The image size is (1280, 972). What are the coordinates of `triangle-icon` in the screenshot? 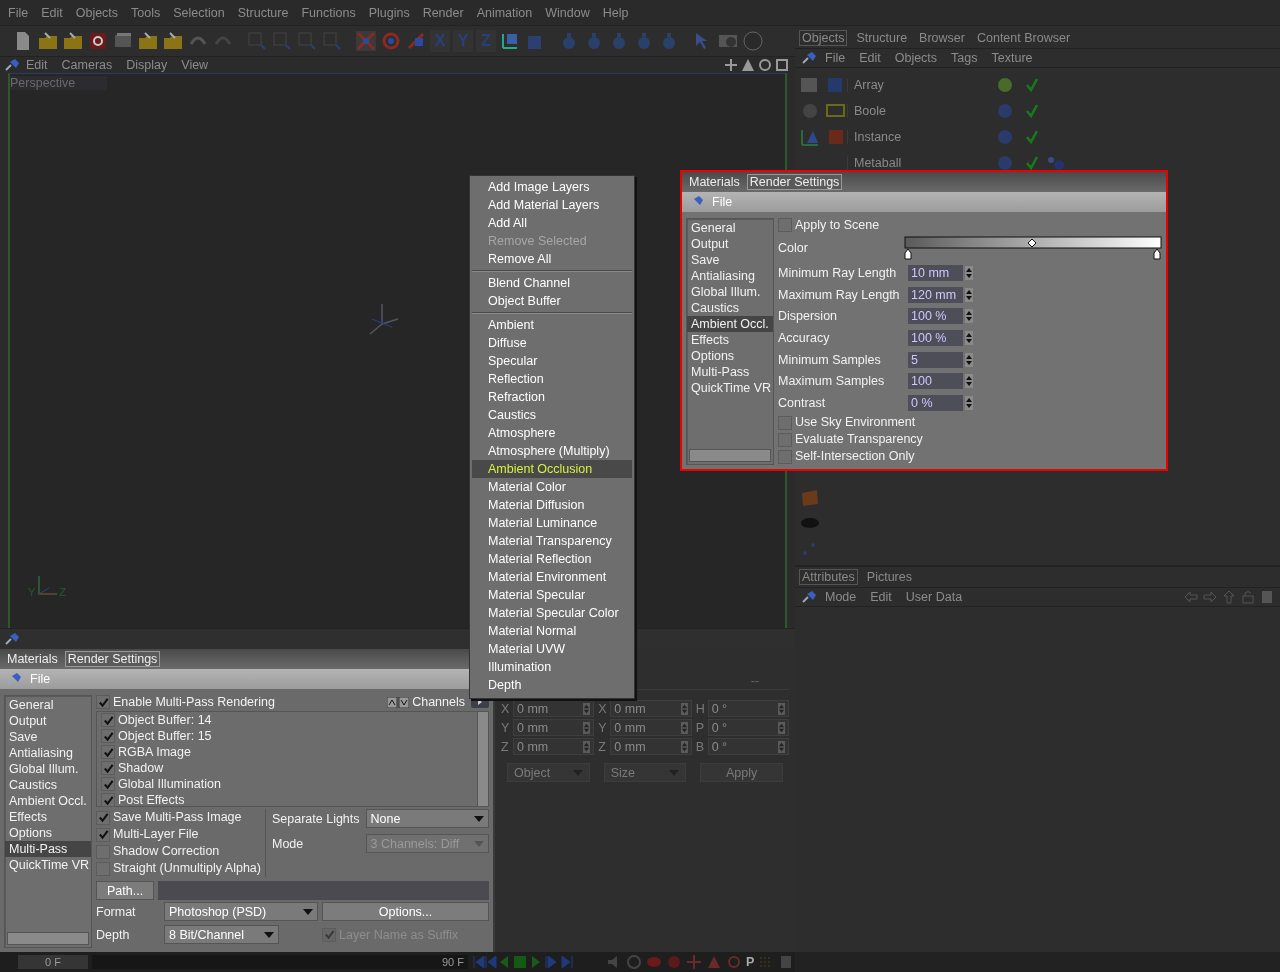 It's located at (748, 65).